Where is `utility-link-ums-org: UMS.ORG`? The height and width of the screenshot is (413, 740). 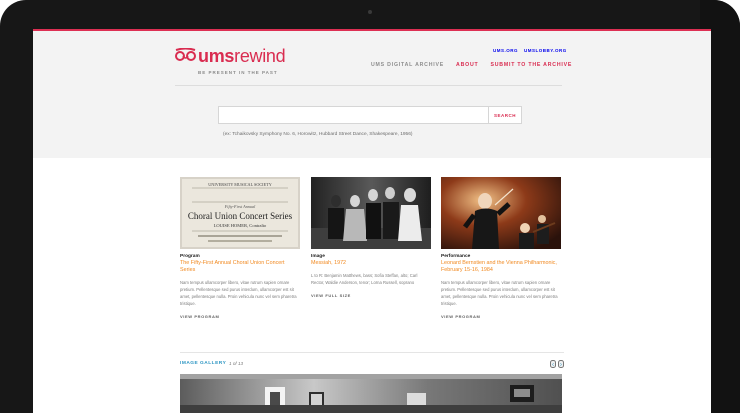
utility-link-ums-org: UMS.ORG is located at coordinates (505, 50).